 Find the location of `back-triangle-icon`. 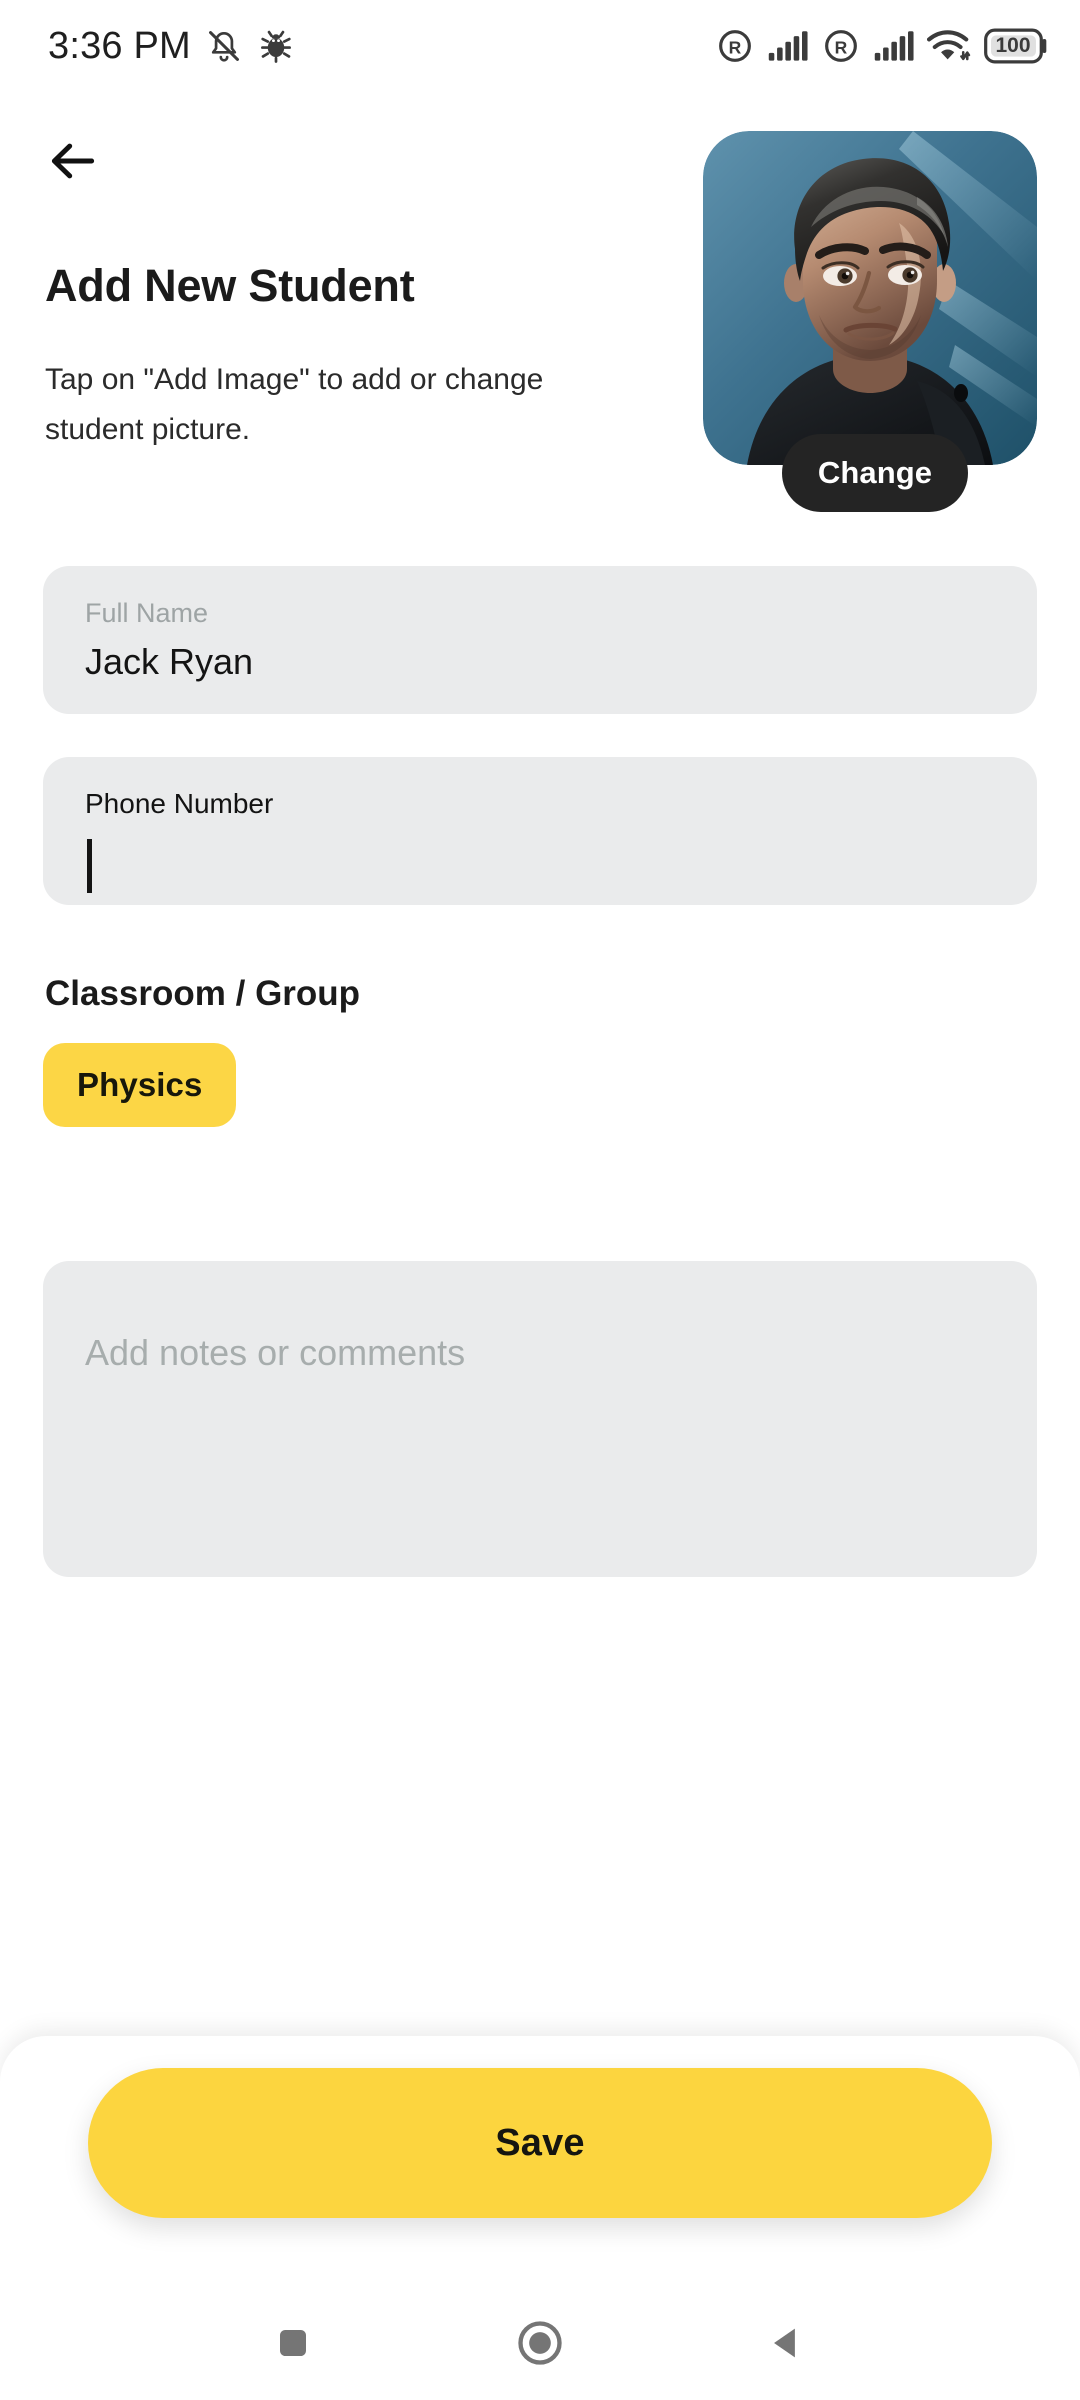

back-triangle-icon is located at coordinates (784, 2343).